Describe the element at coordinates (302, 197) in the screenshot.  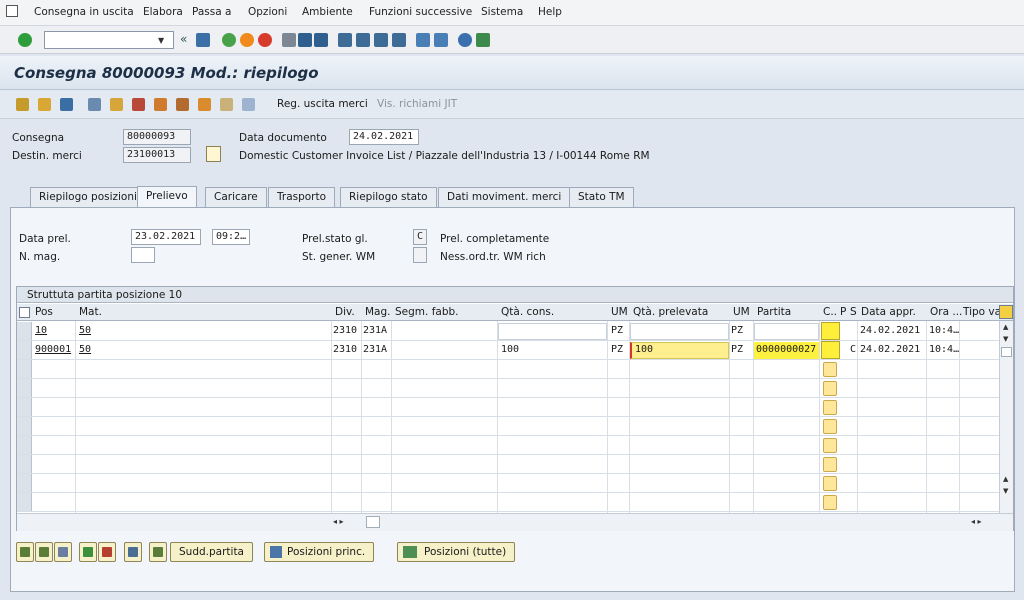
I see `tab-trasporto: Trasporto` at that location.